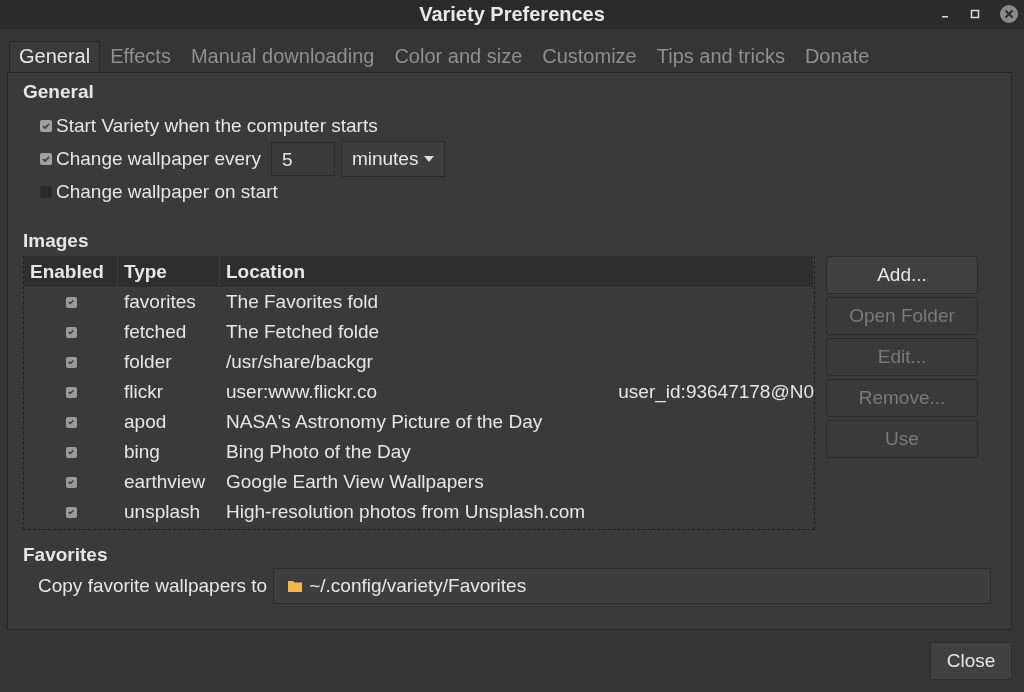 This screenshot has width=1024, height=692. What do you see at coordinates (589, 56) in the screenshot?
I see `tab: Customize` at bounding box center [589, 56].